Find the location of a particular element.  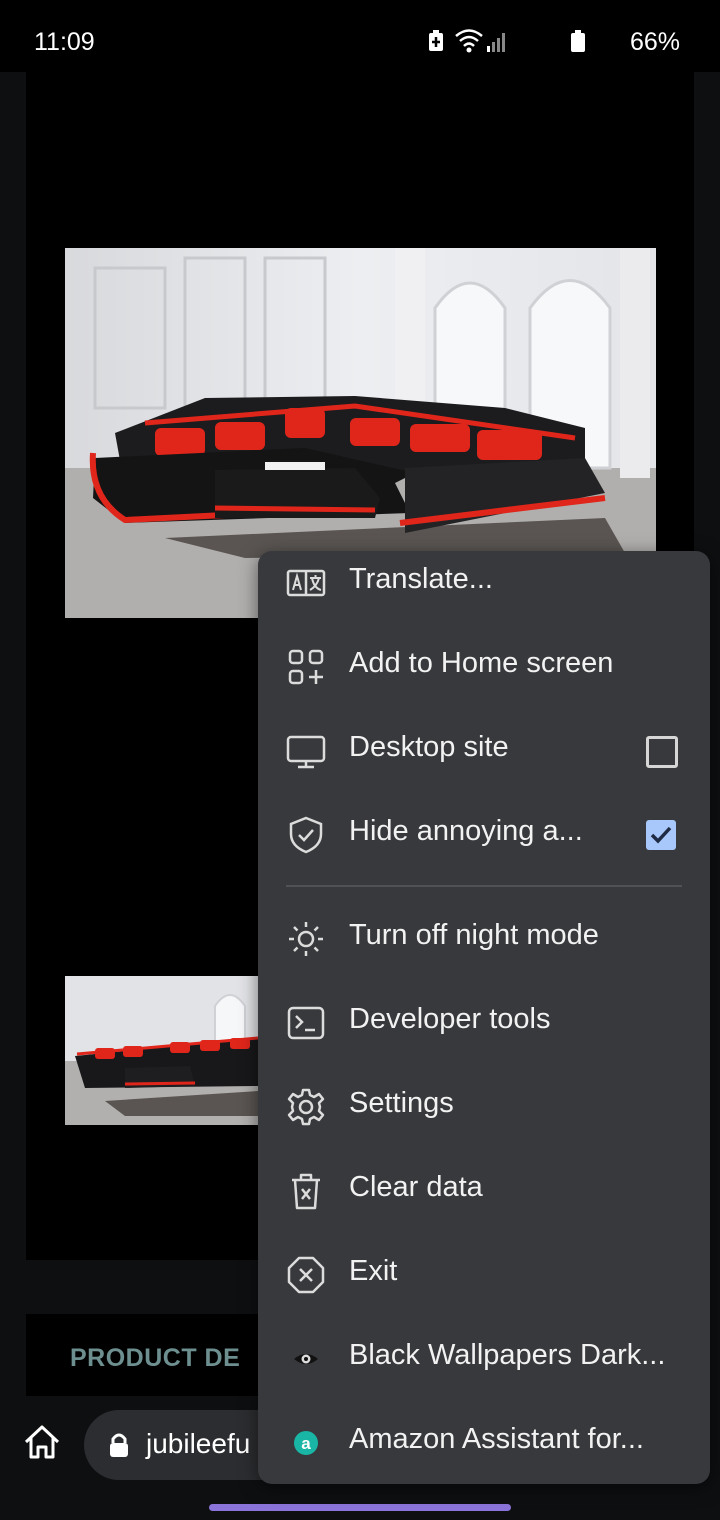

menu-item-night-mode: Turn off night mode is located at coordinates (484, 939).